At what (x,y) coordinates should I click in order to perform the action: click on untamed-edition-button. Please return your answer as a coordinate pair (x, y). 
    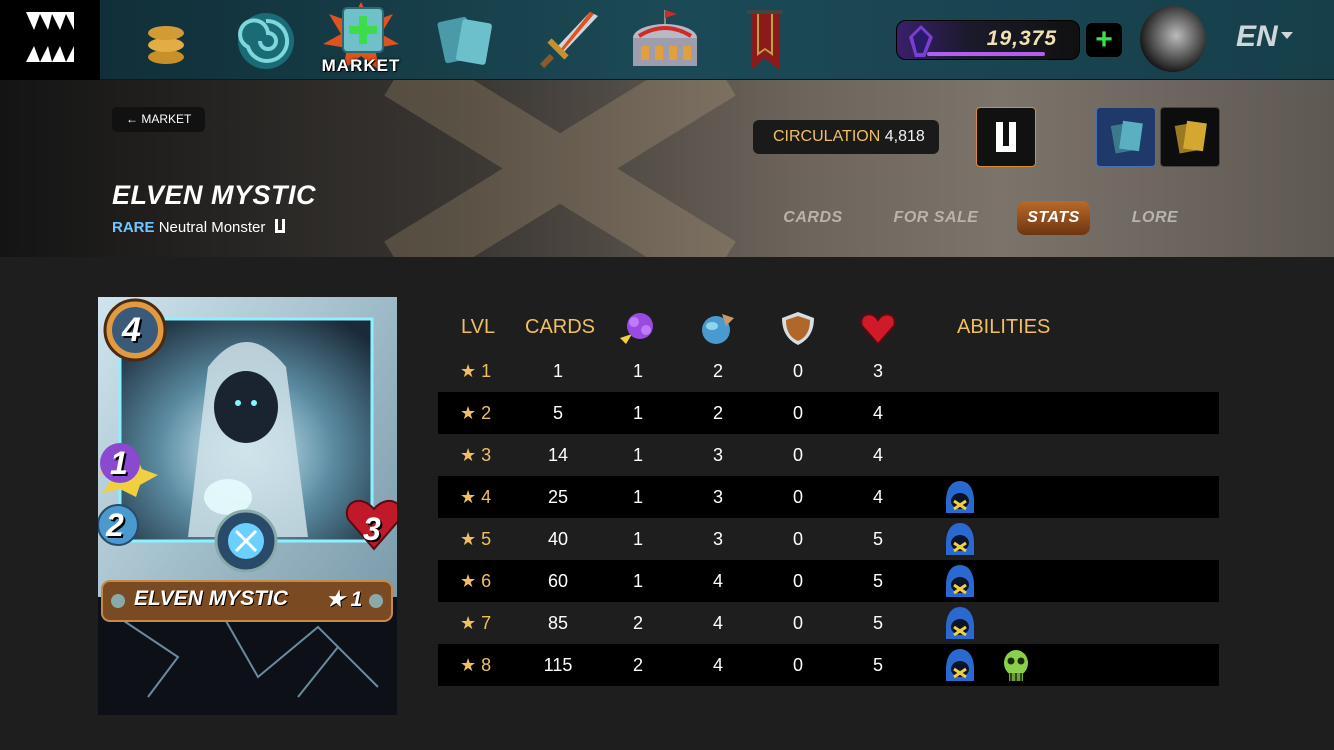
    Looking at the image, I should click on (1006, 137).